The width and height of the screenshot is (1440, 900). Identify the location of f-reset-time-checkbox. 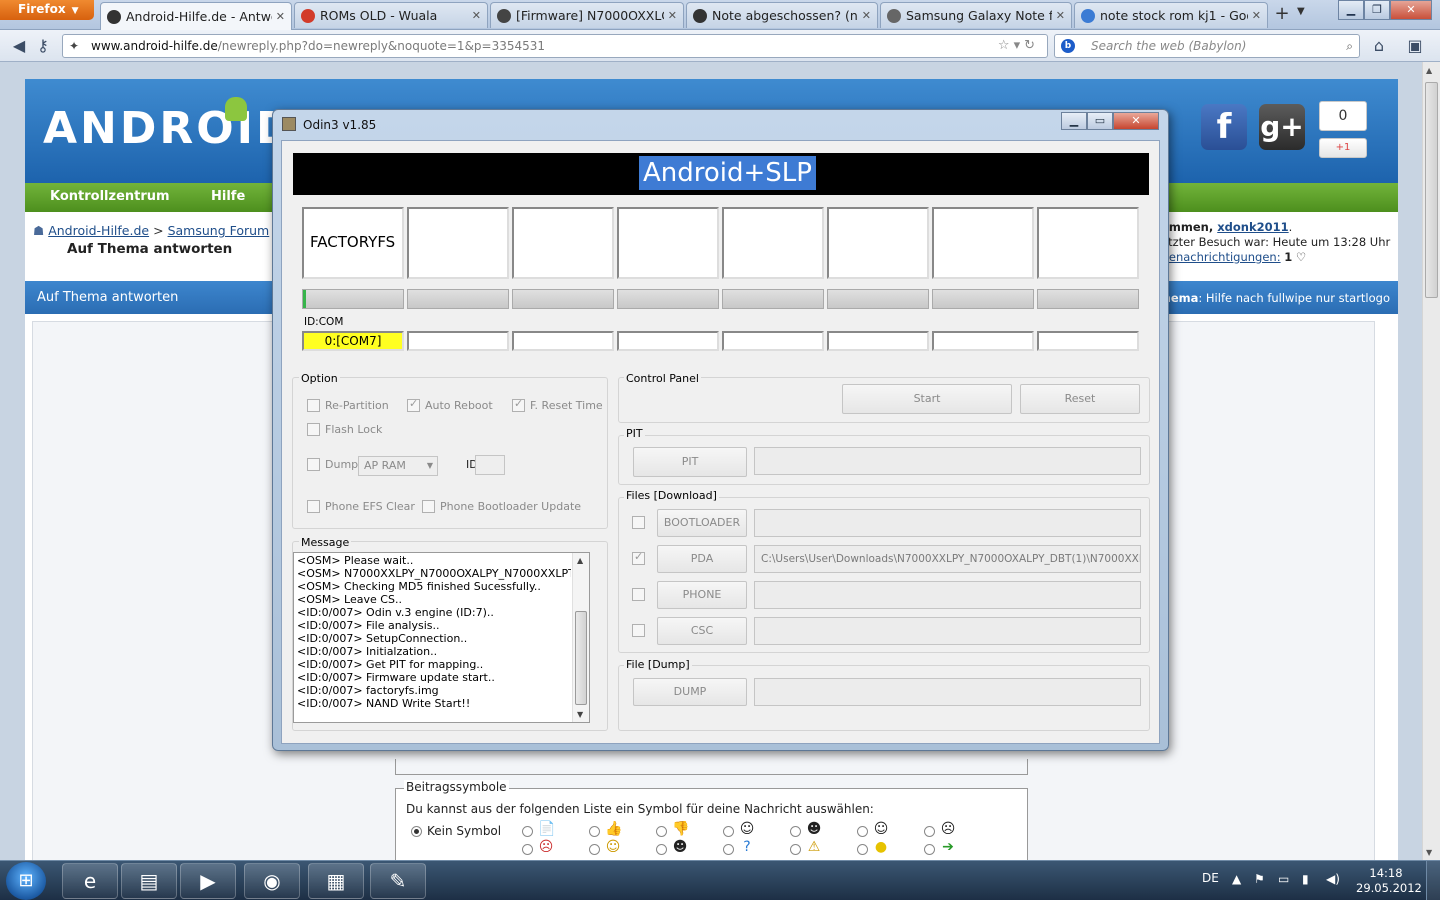
(518, 404).